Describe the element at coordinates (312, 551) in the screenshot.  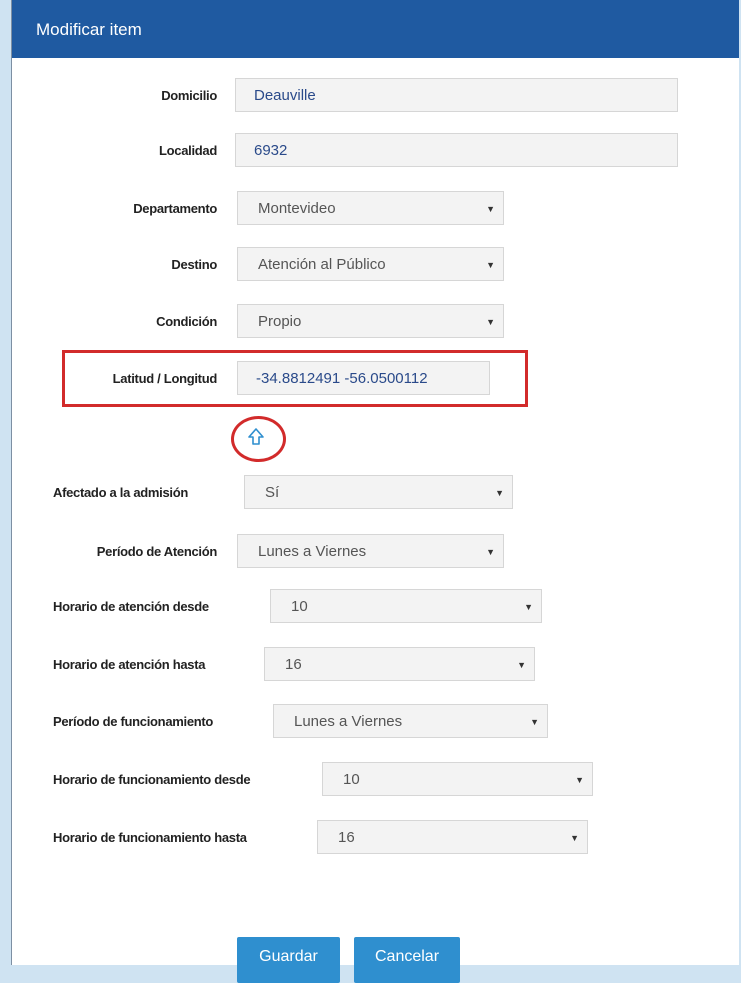
I see `periodo-atencion-value: Lunes a Viernes` at that location.